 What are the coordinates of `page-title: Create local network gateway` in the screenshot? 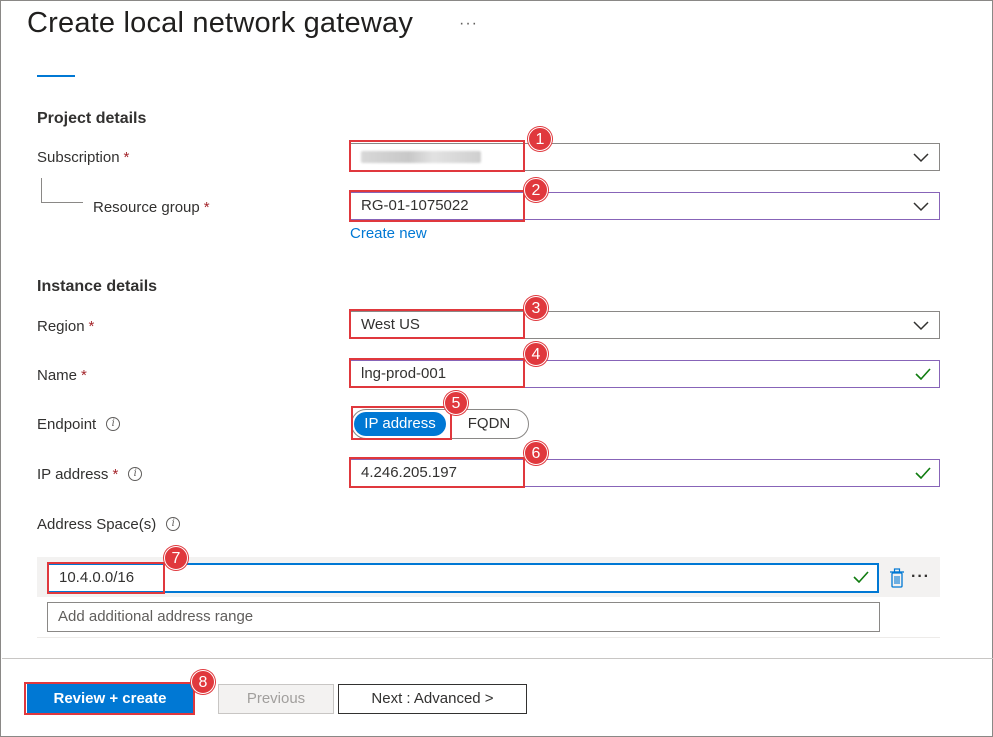 It's located at (220, 23).